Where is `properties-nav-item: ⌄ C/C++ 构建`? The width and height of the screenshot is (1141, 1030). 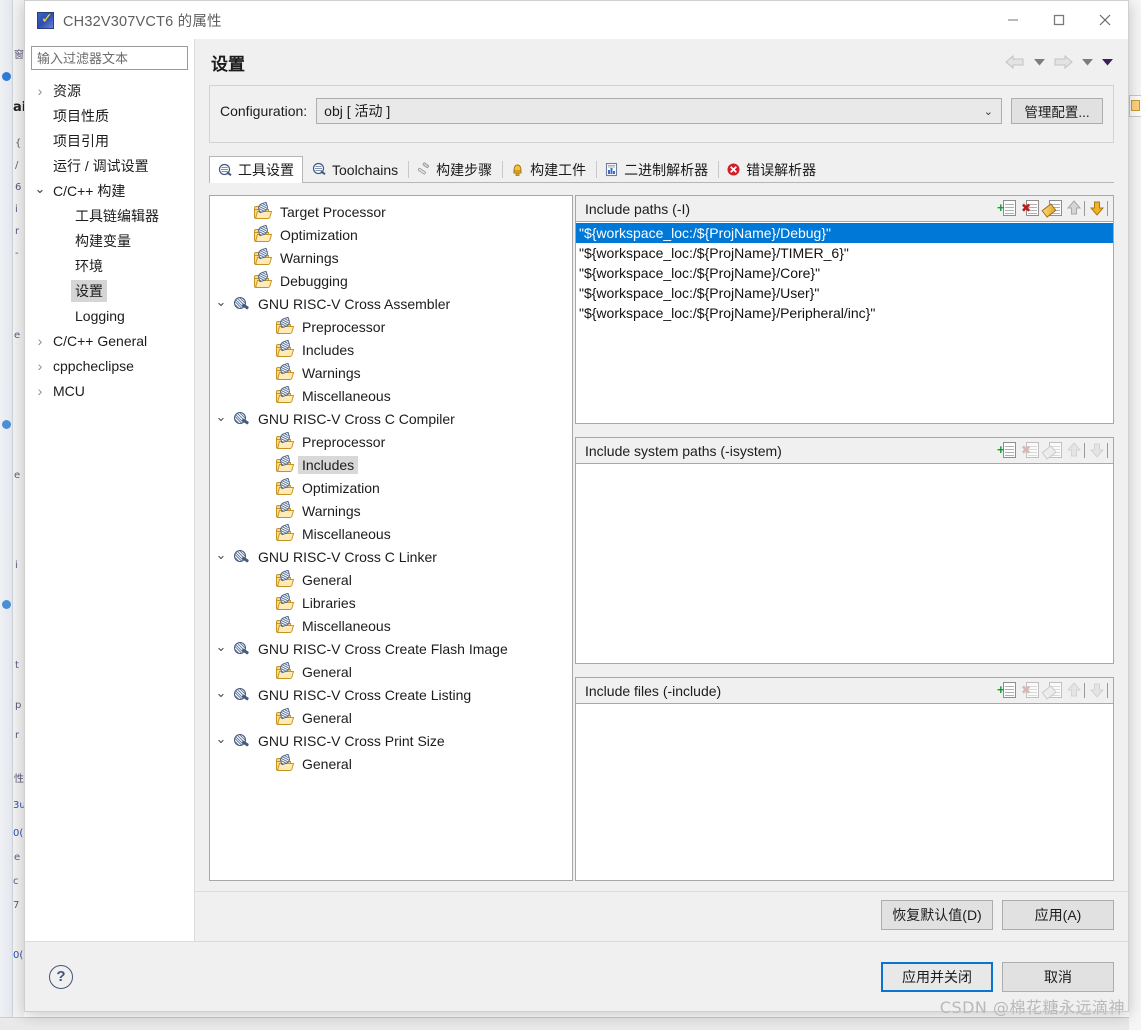
properties-nav-item: ⌄ C/C++ 构建 is located at coordinates (109, 190).